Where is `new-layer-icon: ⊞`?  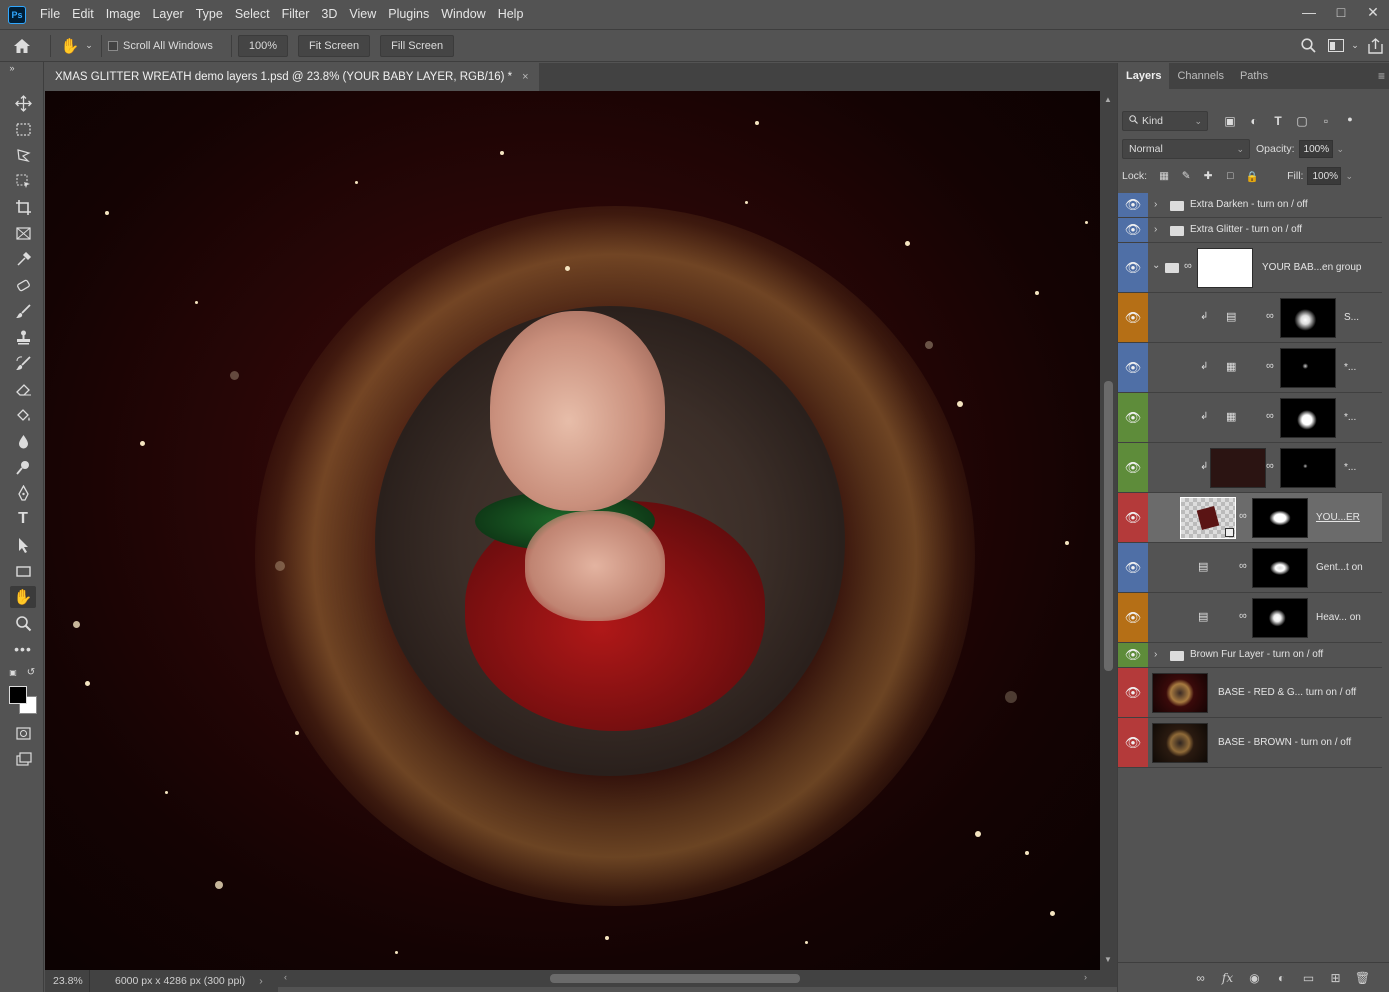
new-layer-icon: ⊞ is located at coordinates (1335, 978).